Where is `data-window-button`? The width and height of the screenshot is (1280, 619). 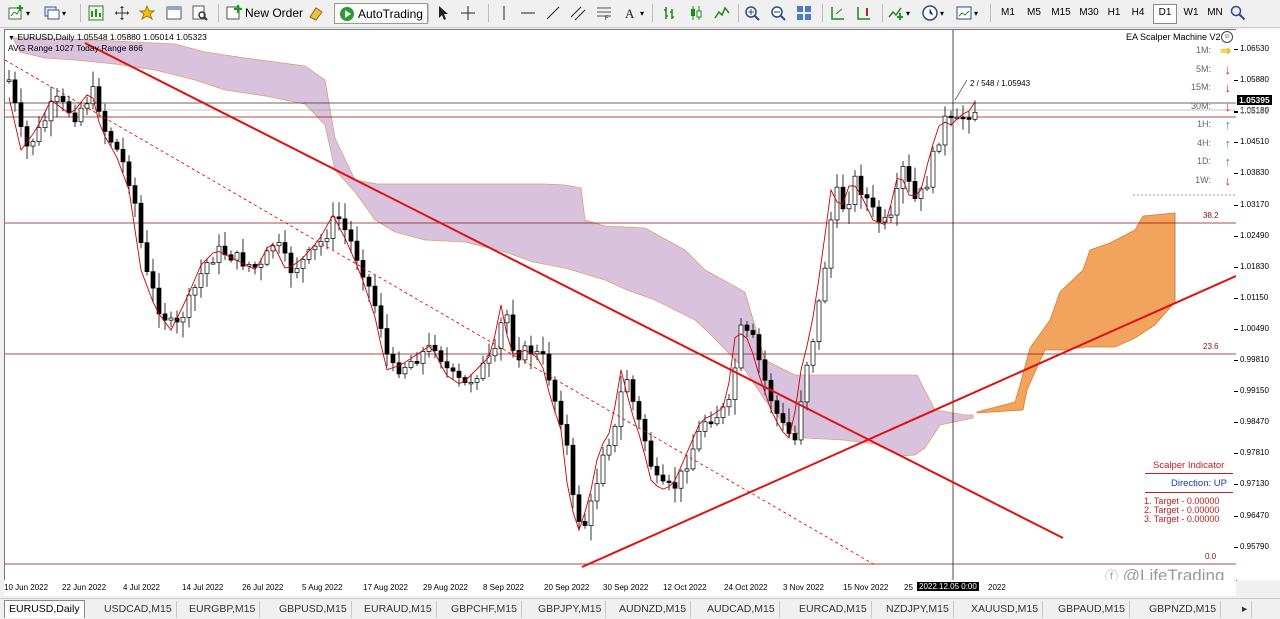 data-window-button is located at coordinates (122, 13).